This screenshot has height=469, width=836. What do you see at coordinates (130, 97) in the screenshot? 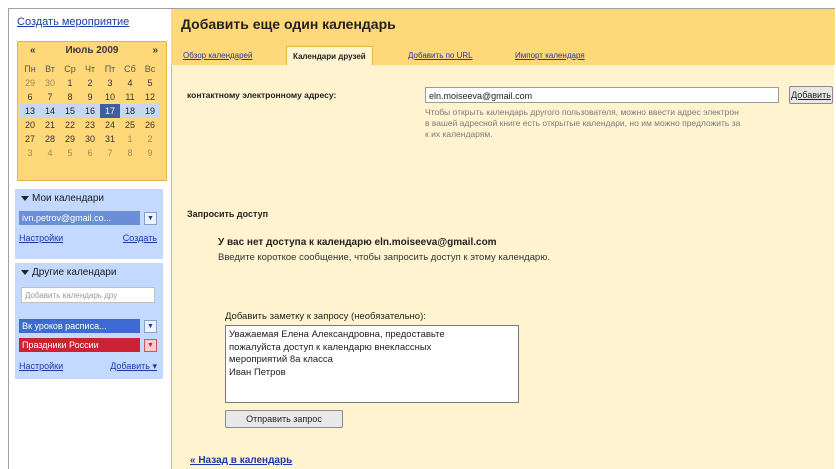
I see `day-cell: 11` at bounding box center [130, 97].